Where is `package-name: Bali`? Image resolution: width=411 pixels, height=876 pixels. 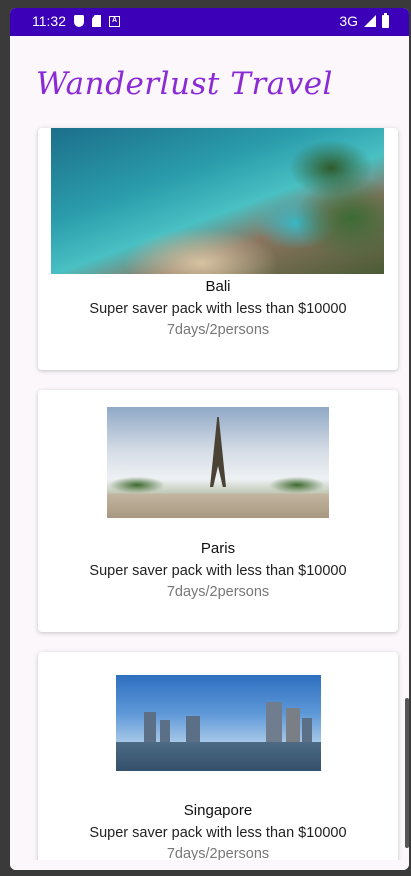
package-name: Bali is located at coordinates (218, 286).